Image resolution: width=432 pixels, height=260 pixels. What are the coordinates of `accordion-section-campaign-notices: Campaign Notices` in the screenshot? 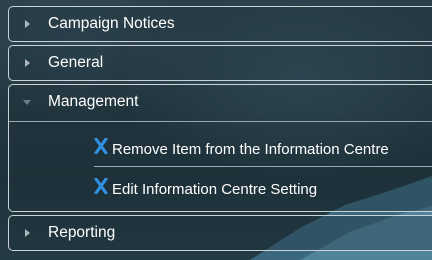 It's located at (220, 24).